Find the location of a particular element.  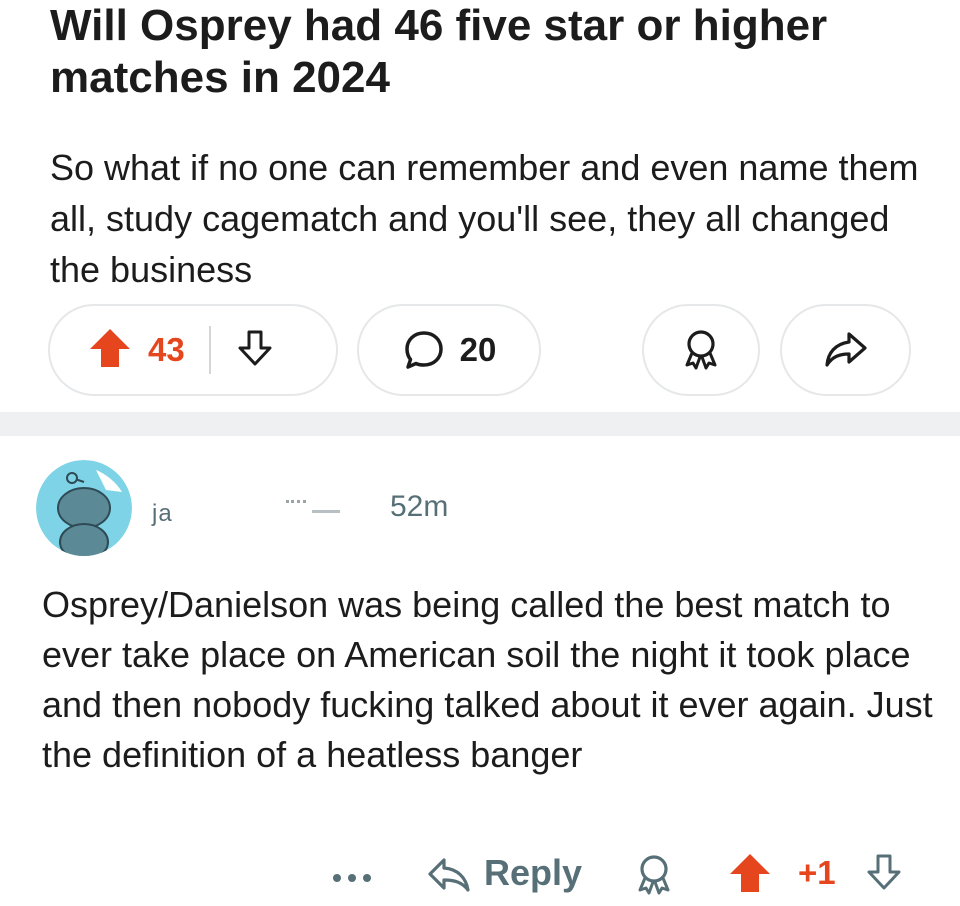

comment-award-button is located at coordinates (654, 877).